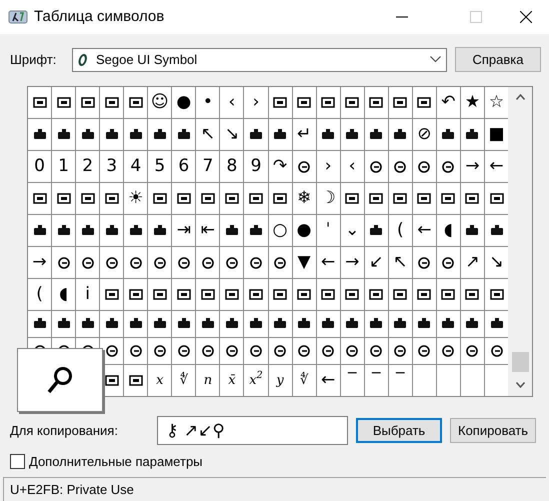 The width and height of the screenshot is (549, 501). What do you see at coordinates (256, 166) in the screenshot?
I see `character-cell: 9` at bounding box center [256, 166].